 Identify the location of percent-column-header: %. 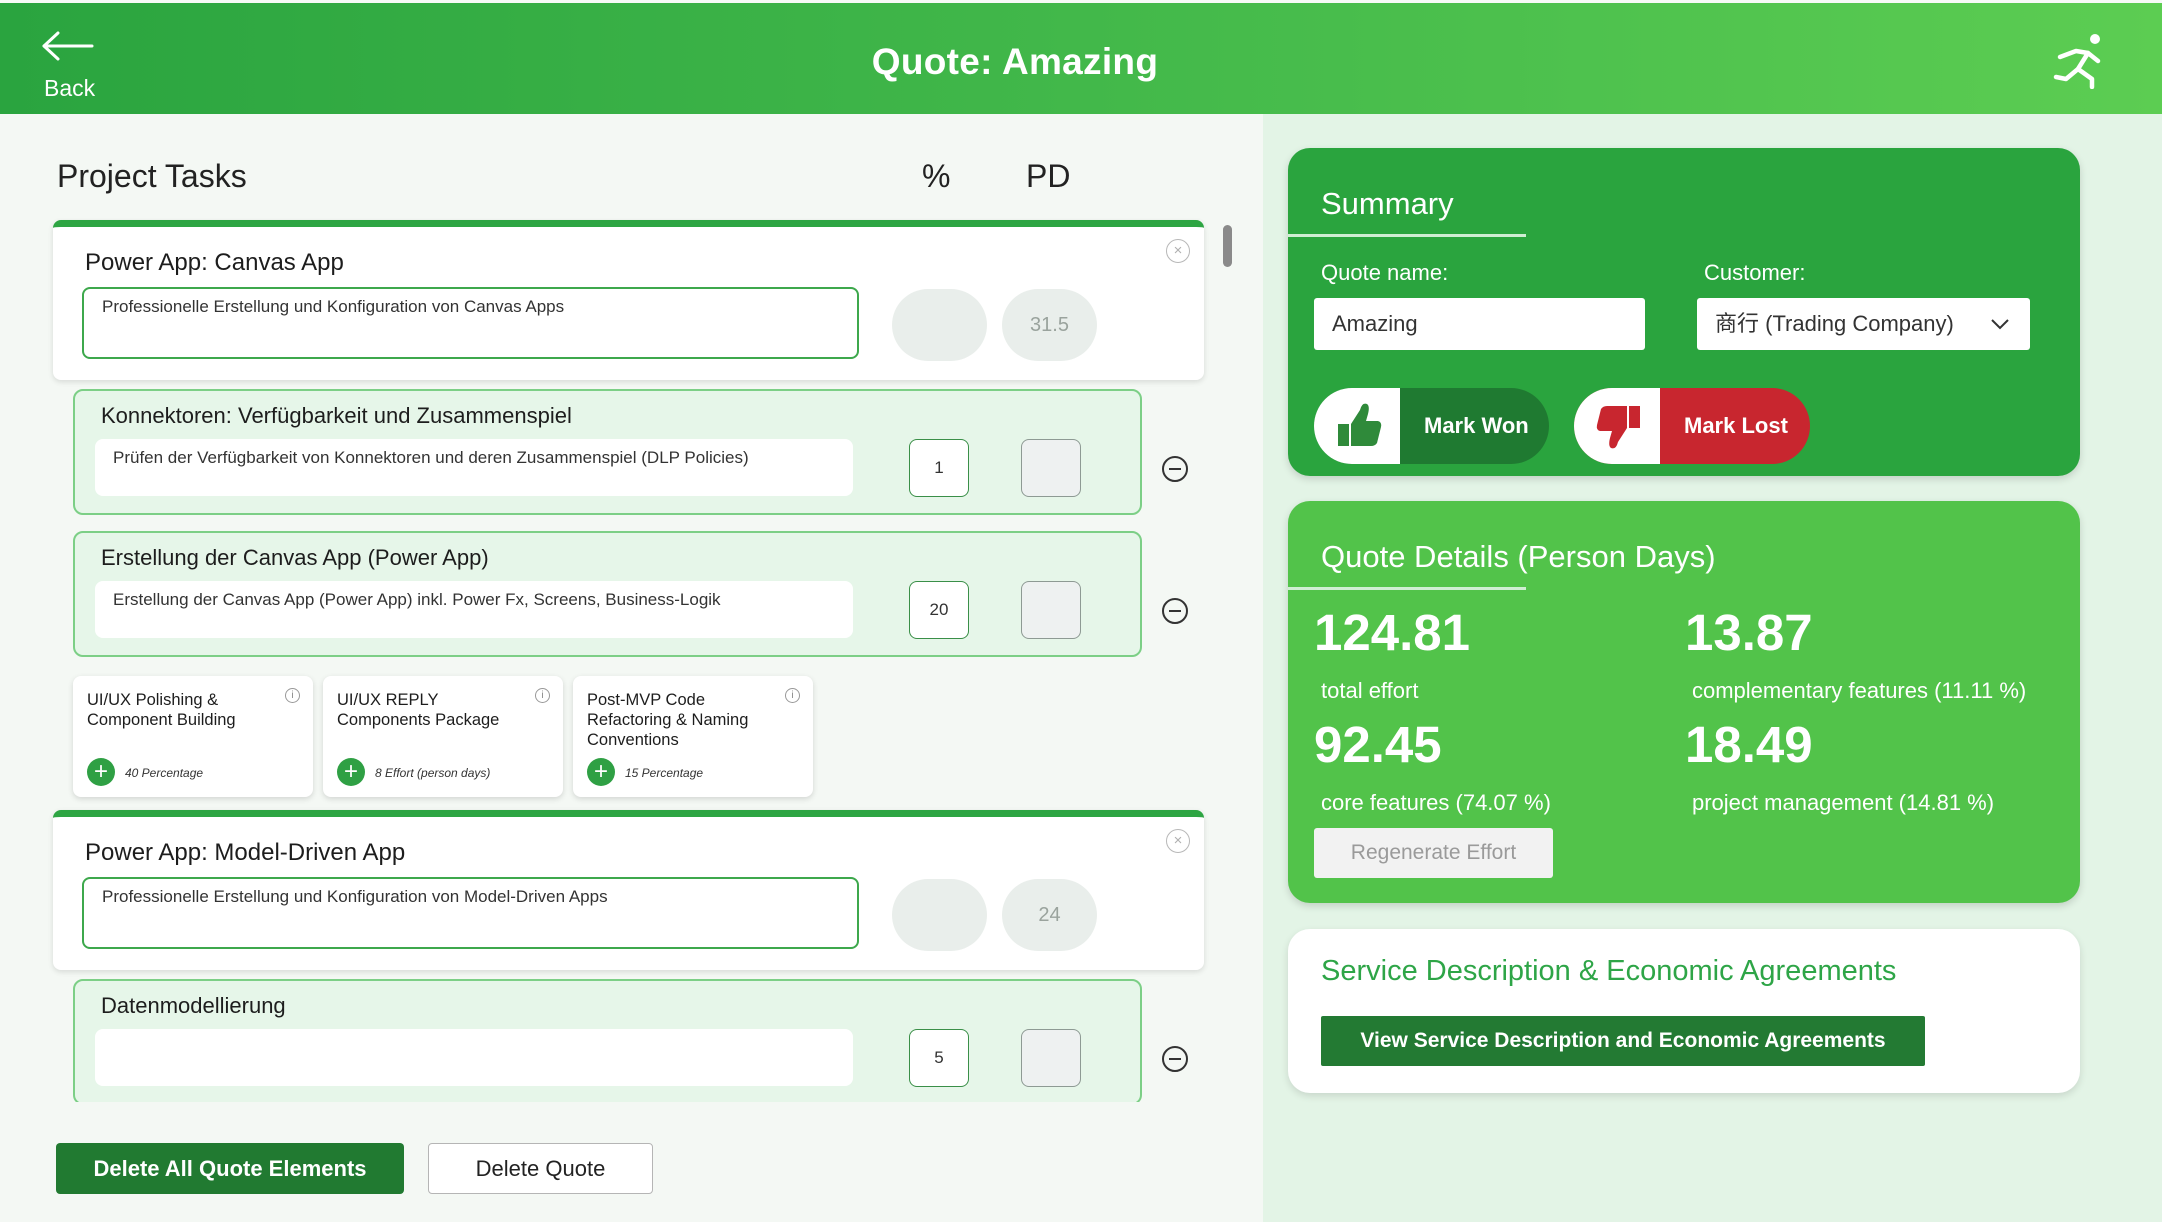
(936, 176).